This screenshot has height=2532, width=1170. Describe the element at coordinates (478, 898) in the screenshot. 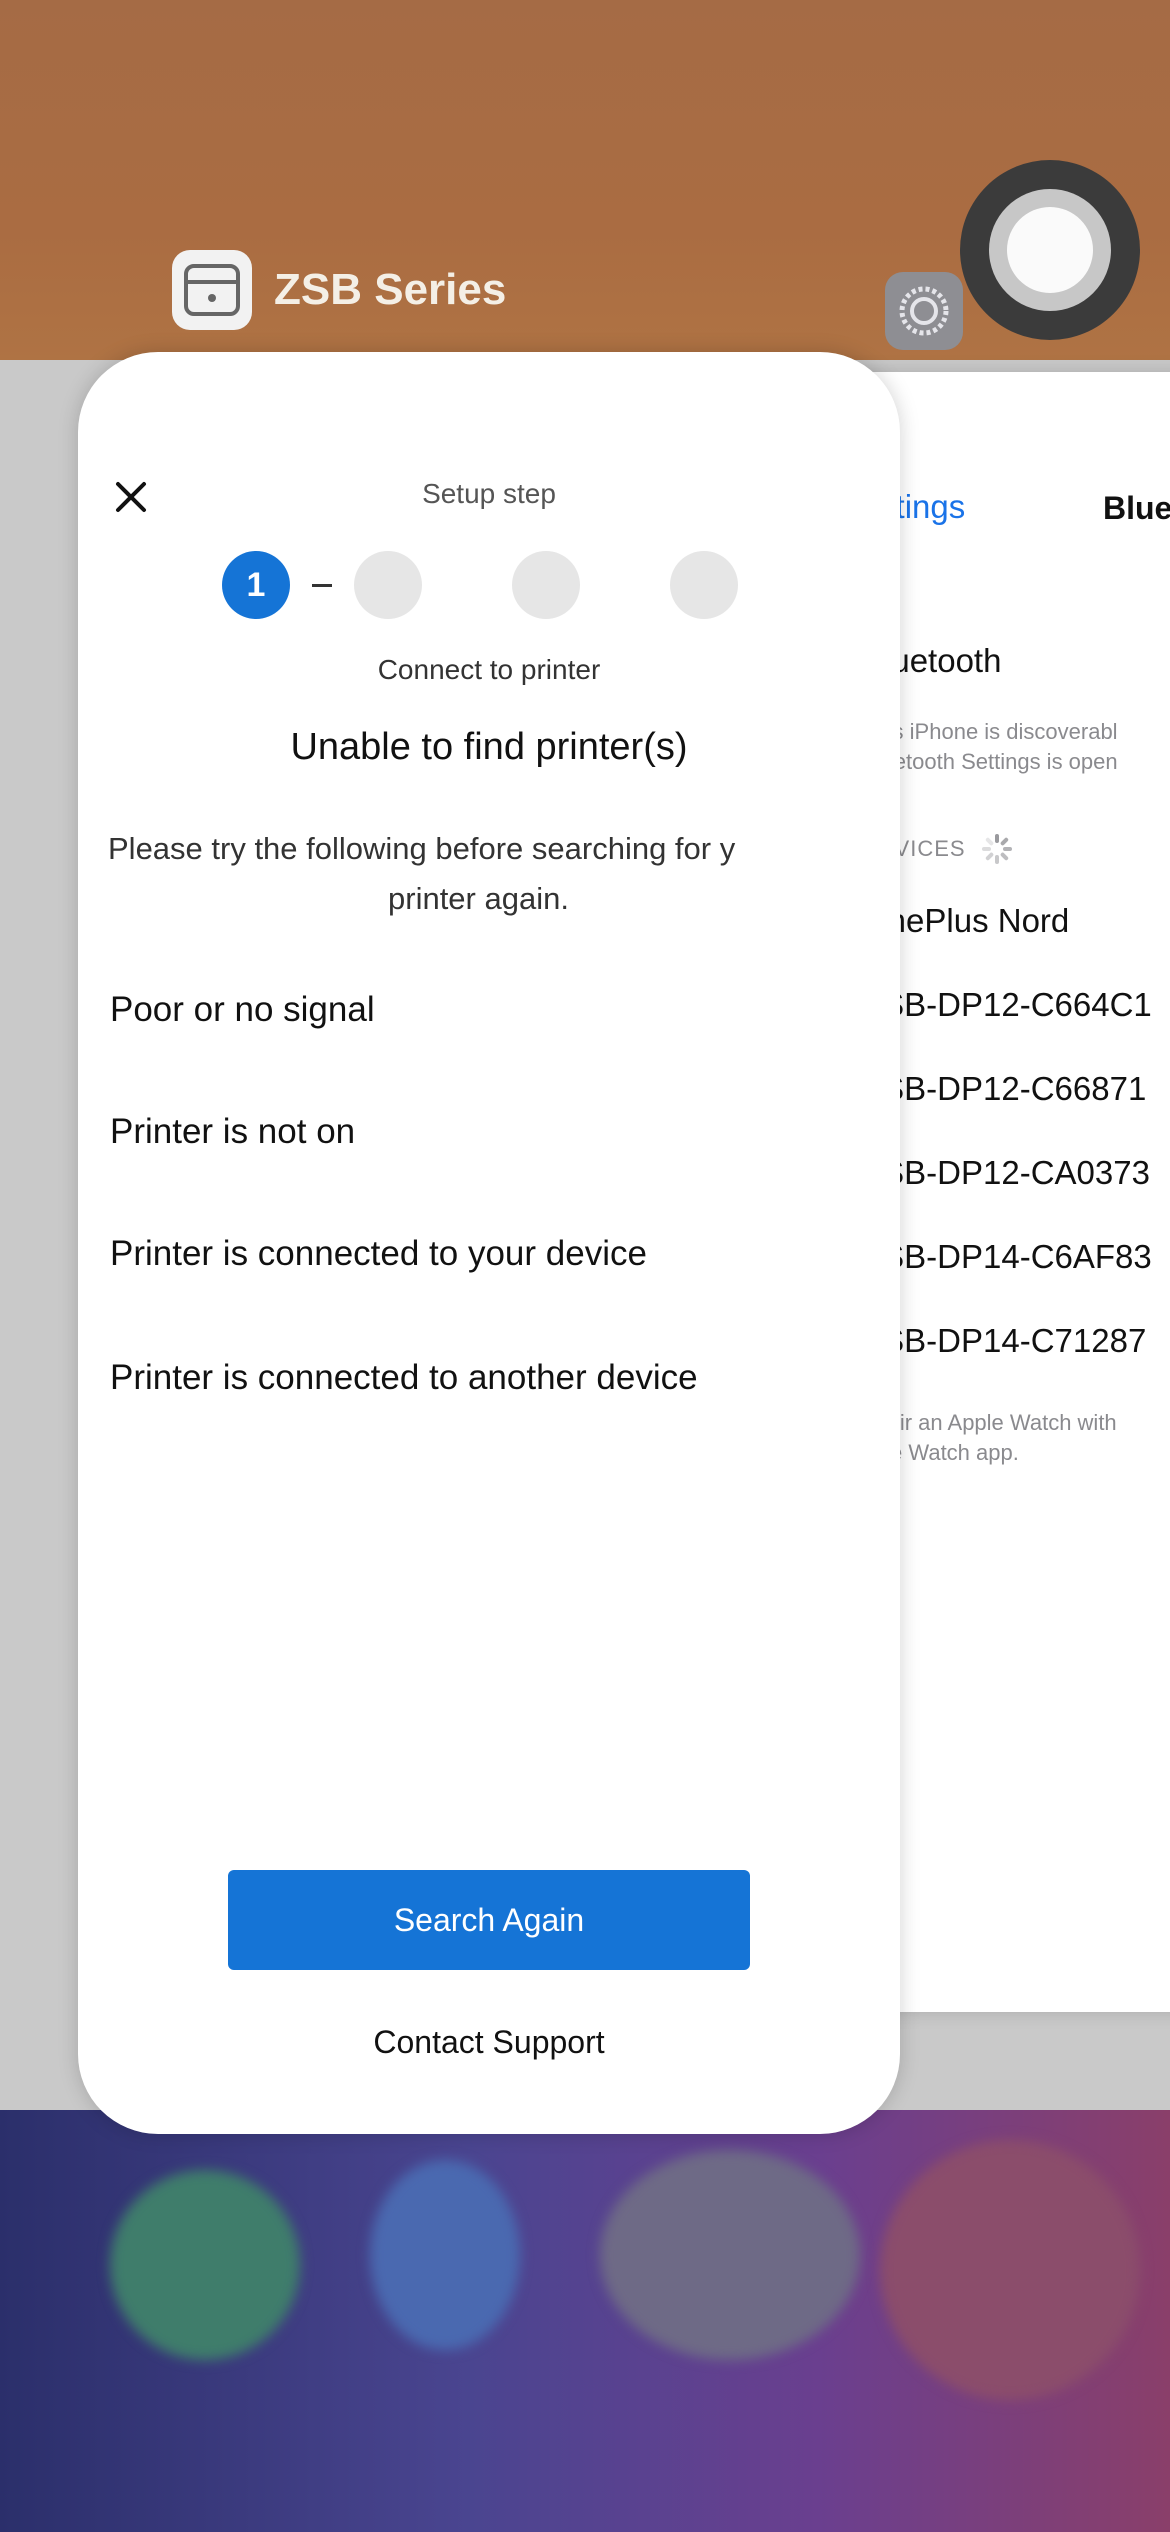

I see `instructions-line2: printer again.` at that location.